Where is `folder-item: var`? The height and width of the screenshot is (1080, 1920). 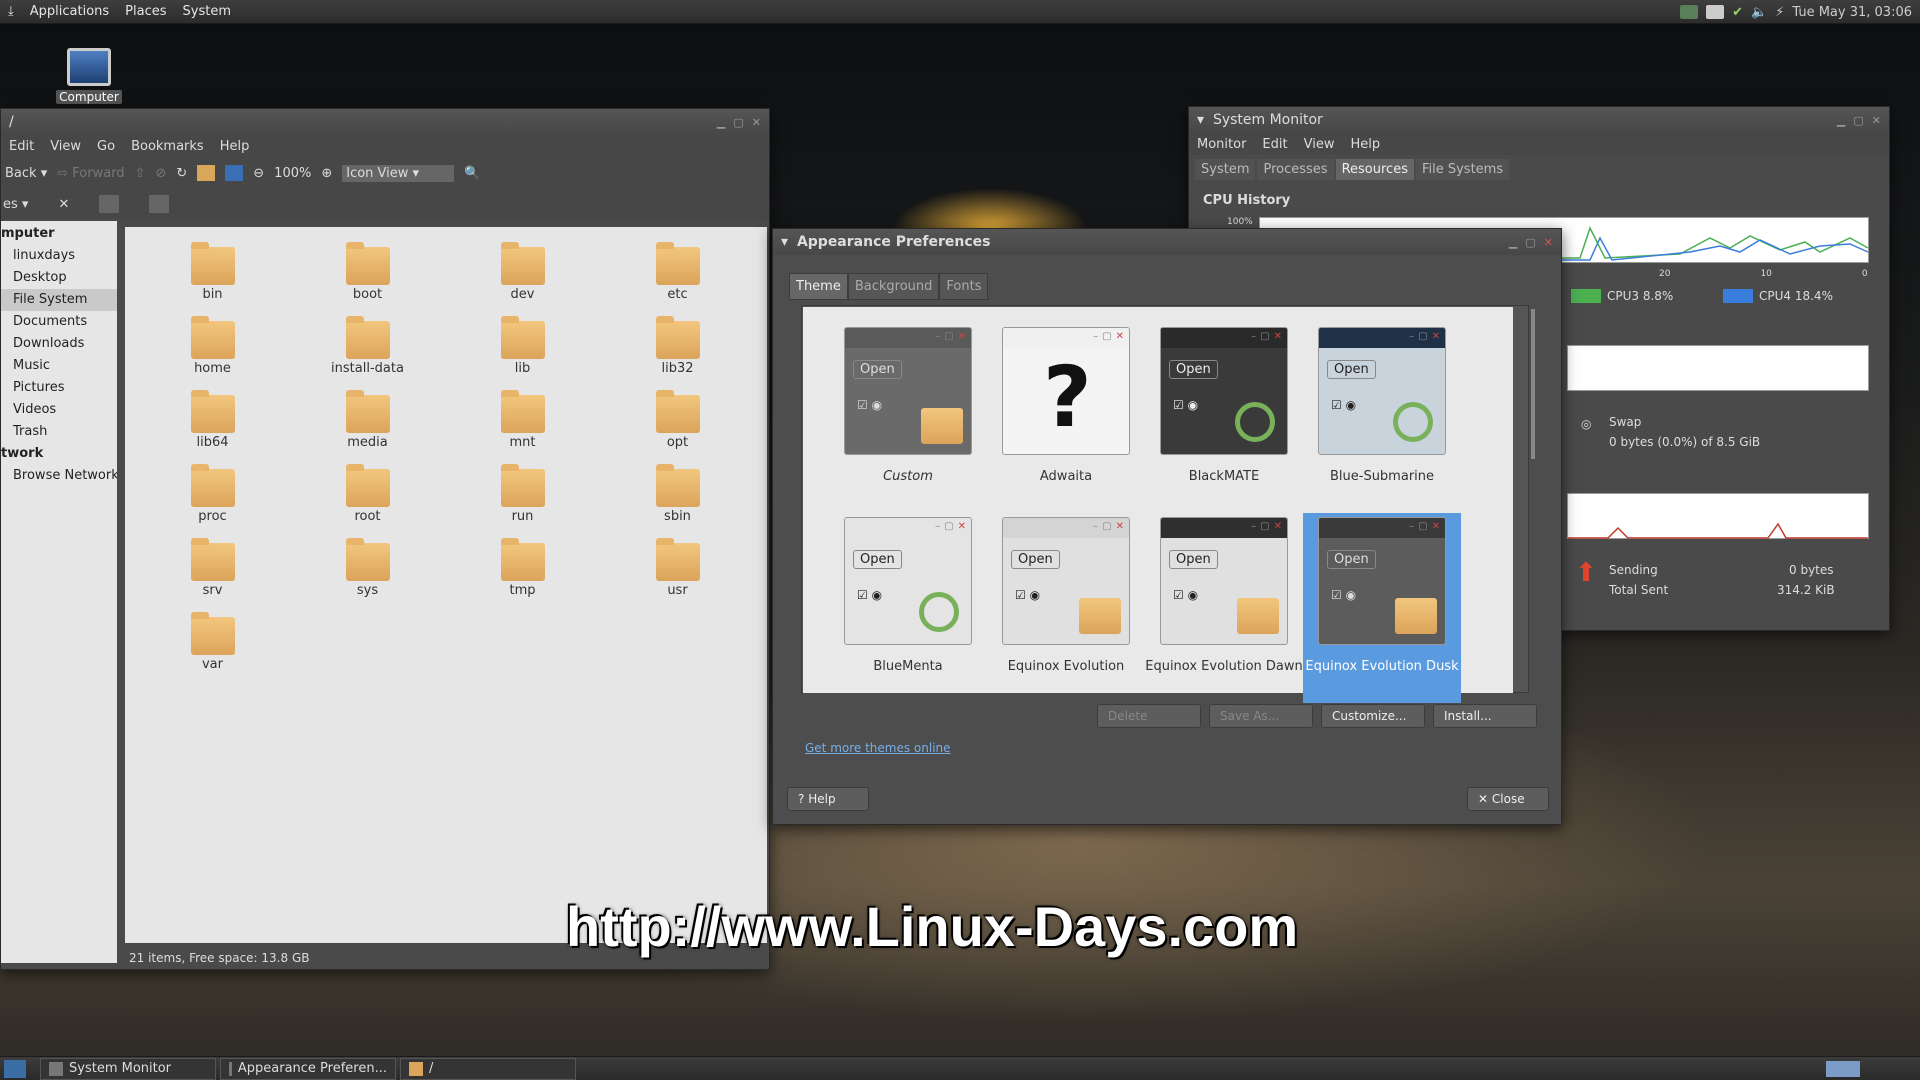 folder-item: var is located at coordinates (212, 648).